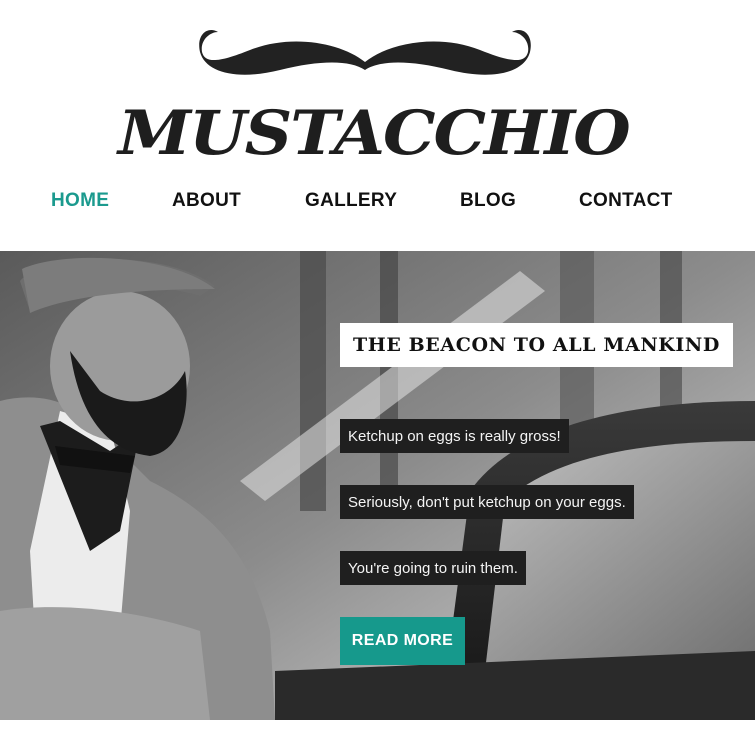 The width and height of the screenshot is (755, 755). I want to click on site-logo: MUSTACCHIO, so click(370, 97).